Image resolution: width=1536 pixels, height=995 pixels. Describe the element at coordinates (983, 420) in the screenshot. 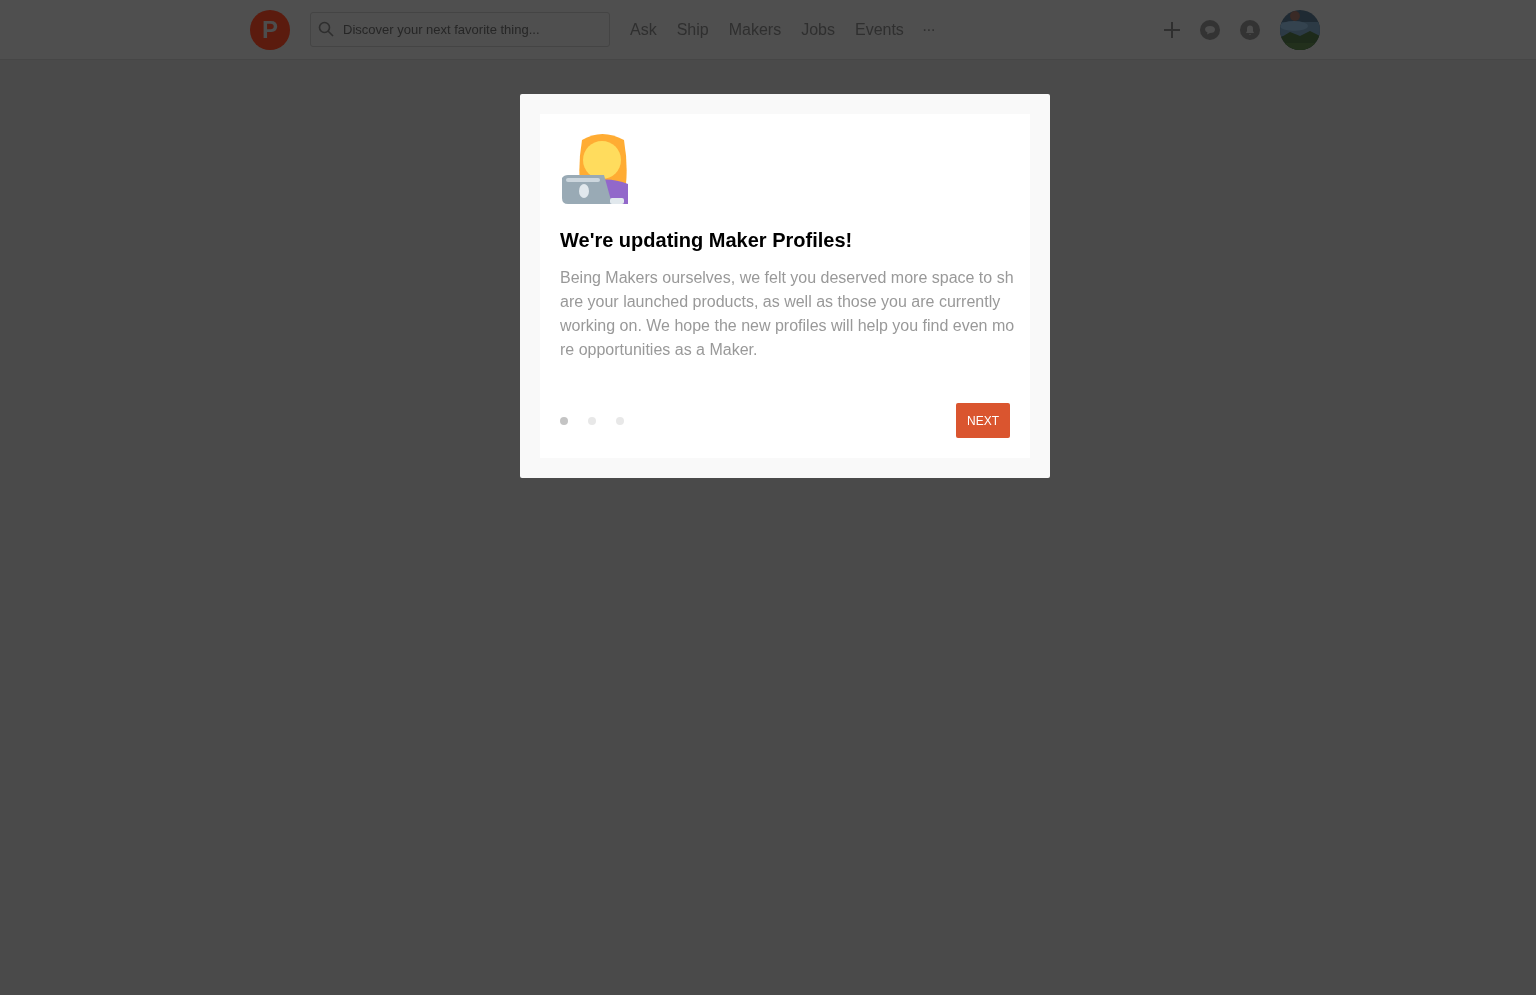

I see `next-button: NEXT` at that location.